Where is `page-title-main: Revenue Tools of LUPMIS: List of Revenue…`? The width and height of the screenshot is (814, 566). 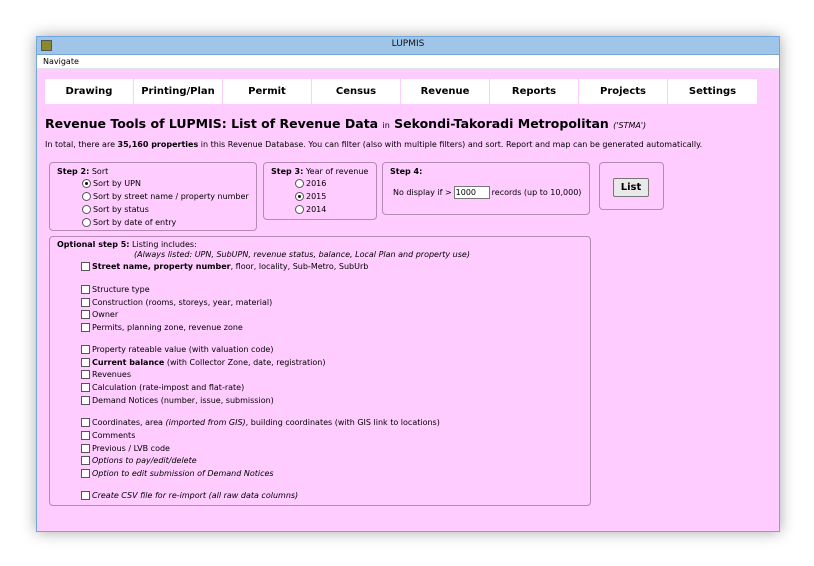 page-title-main: Revenue Tools of LUPMIS: List of Revenue… is located at coordinates (212, 123).